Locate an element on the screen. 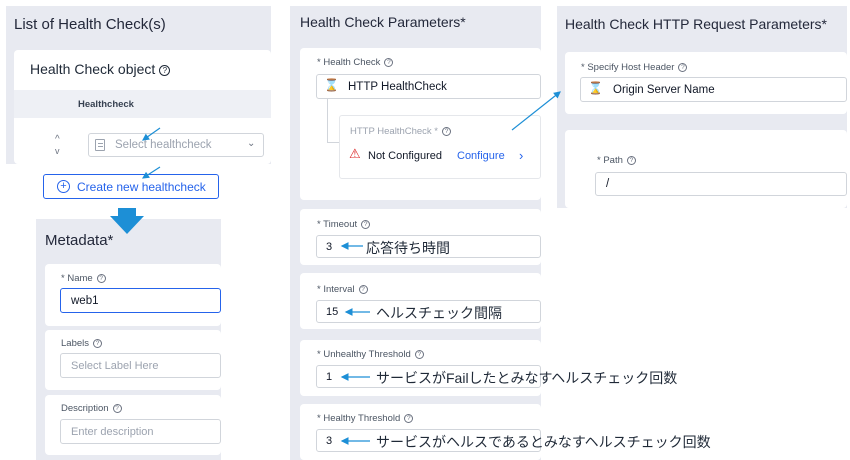 This screenshot has width=850, height=460. column-header-healthcheck: Healthcheck is located at coordinates (106, 104).